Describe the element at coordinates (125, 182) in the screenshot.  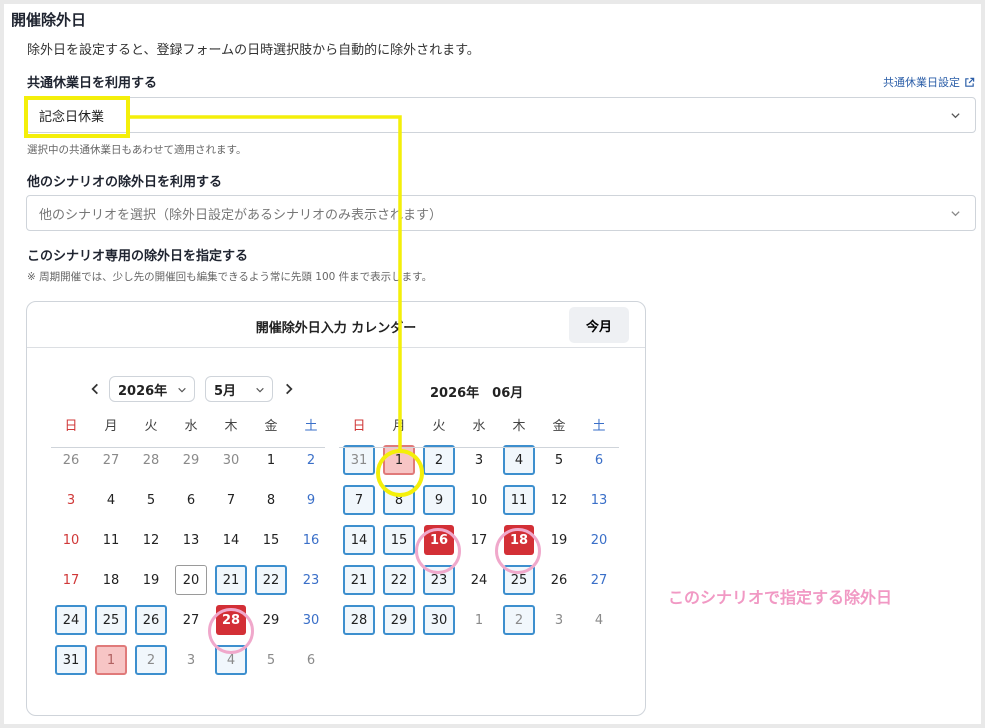
I see `other-scenario-label: 他のシナリオの除外日を利用する` at that location.